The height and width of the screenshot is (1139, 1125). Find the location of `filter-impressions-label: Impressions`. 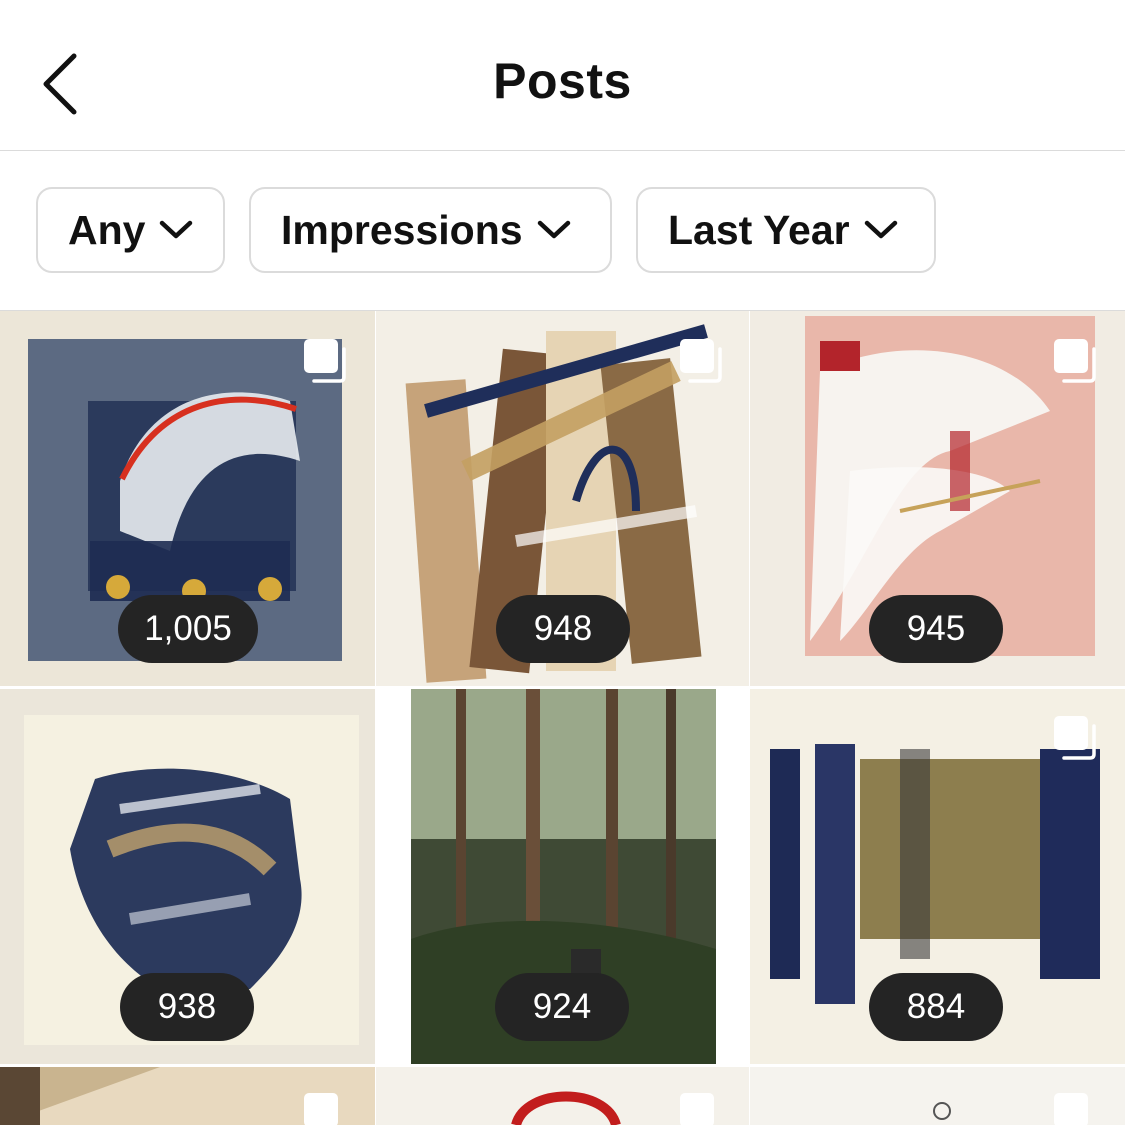

filter-impressions-label: Impressions is located at coordinates (402, 229).